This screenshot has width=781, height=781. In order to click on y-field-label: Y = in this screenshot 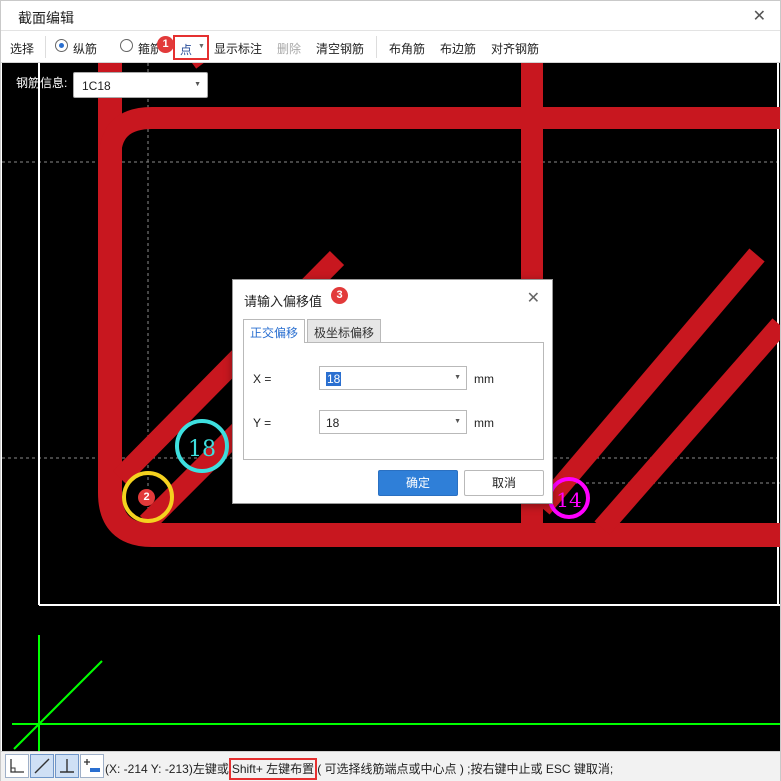, I will do `click(262, 423)`.